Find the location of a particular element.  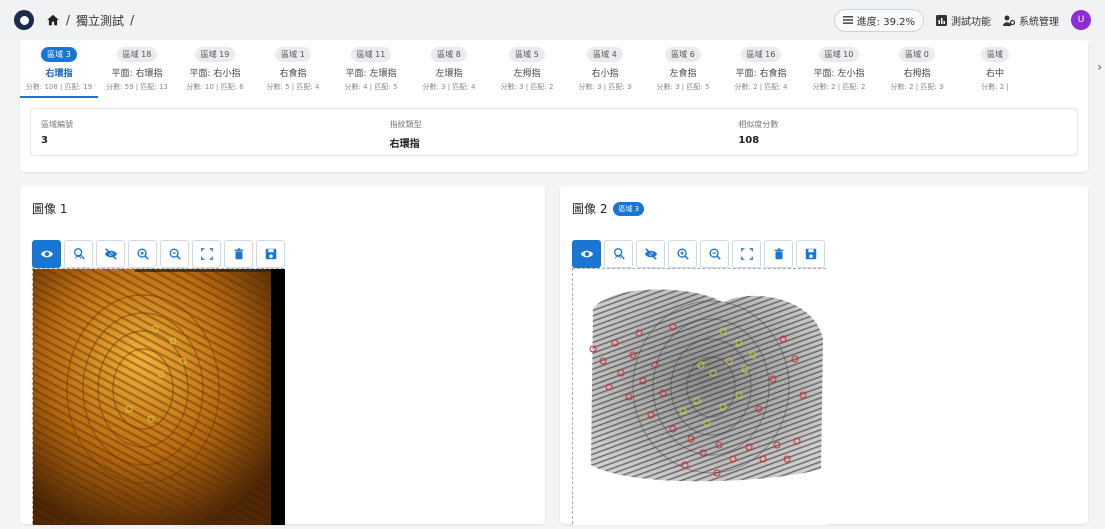

region-finger-name: 平面: 左小指 is located at coordinates (839, 74).